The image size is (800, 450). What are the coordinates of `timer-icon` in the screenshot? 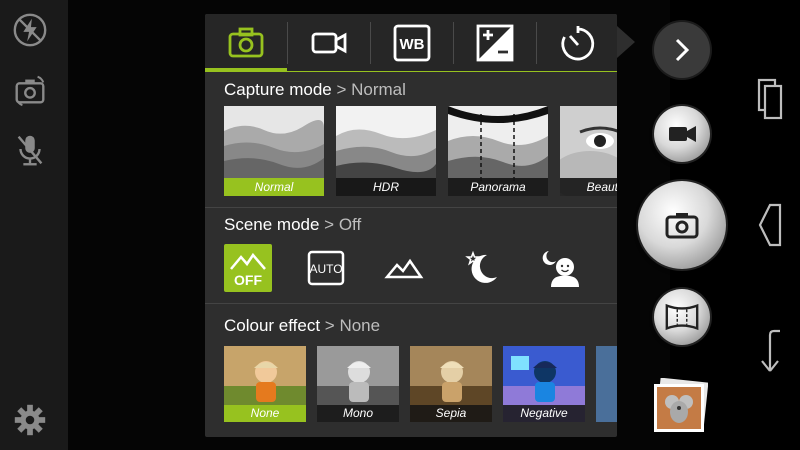 It's located at (578, 43).